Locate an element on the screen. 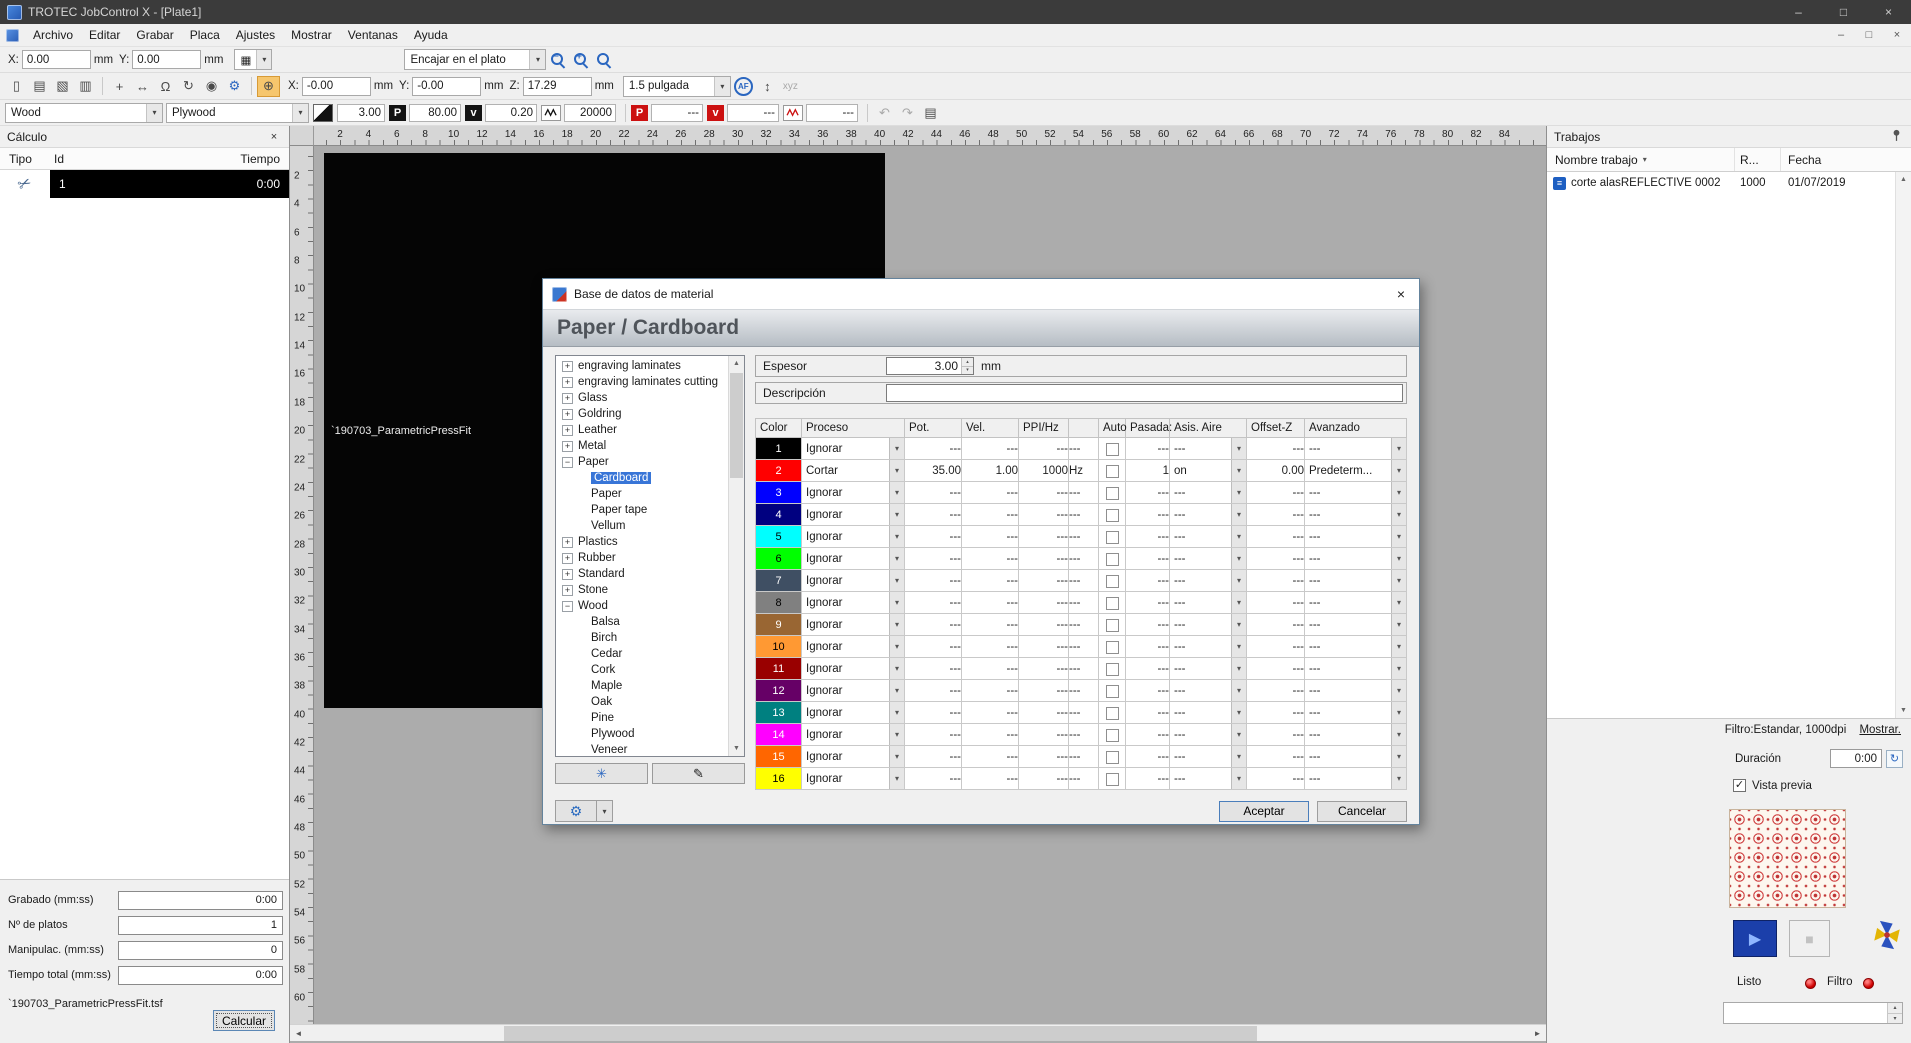 This screenshot has width=1911, height=1043. speed2-field: --- is located at coordinates (753, 112).